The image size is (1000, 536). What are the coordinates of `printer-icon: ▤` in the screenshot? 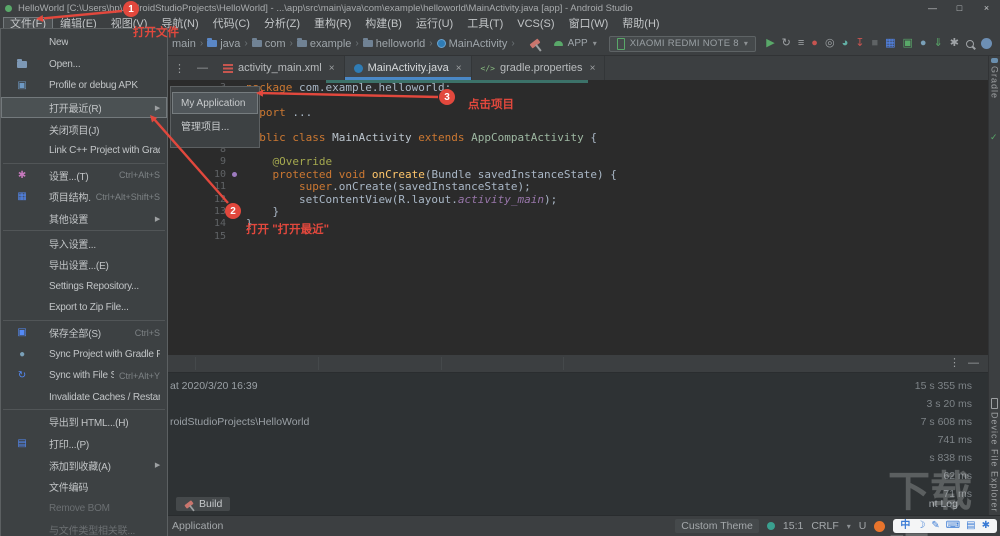 It's located at (22, 443).